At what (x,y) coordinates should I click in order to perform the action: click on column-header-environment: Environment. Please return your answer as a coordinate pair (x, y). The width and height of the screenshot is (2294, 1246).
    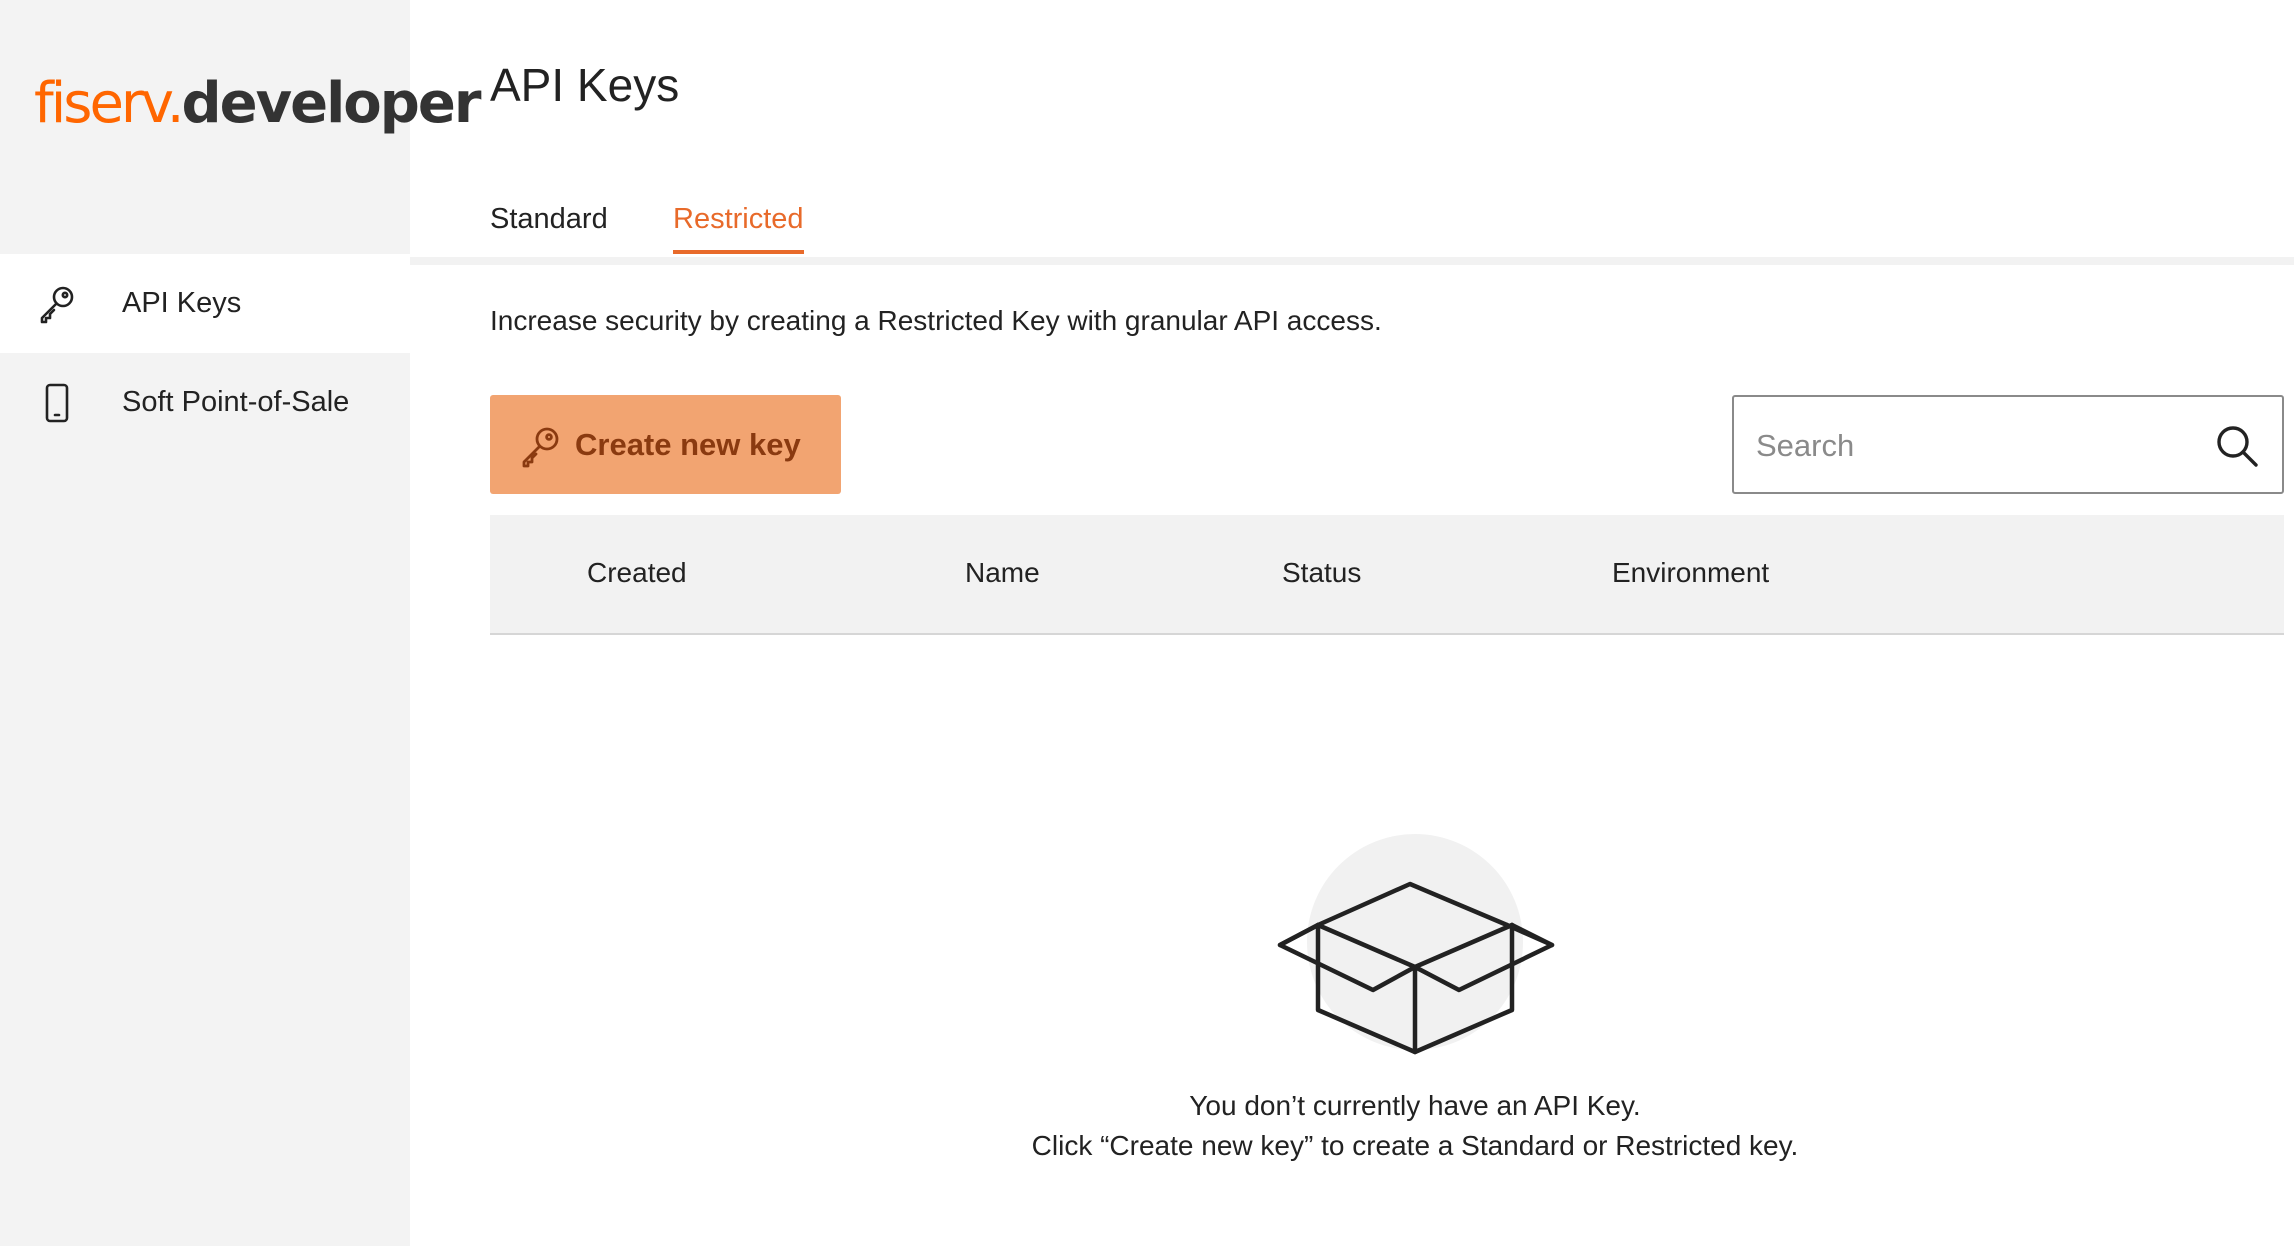
    Looking at the image, I should click on (1690, 573).